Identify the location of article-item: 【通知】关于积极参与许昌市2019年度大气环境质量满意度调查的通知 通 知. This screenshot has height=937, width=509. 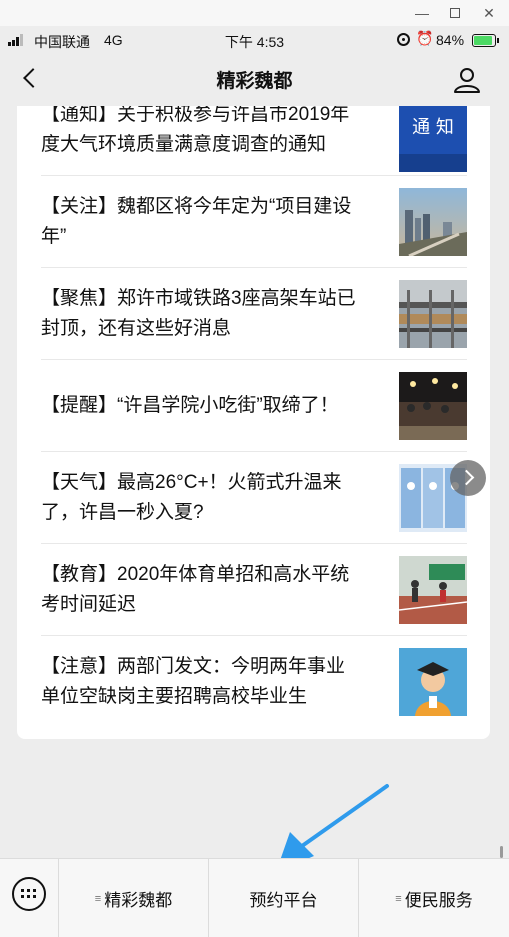
(254, 141).